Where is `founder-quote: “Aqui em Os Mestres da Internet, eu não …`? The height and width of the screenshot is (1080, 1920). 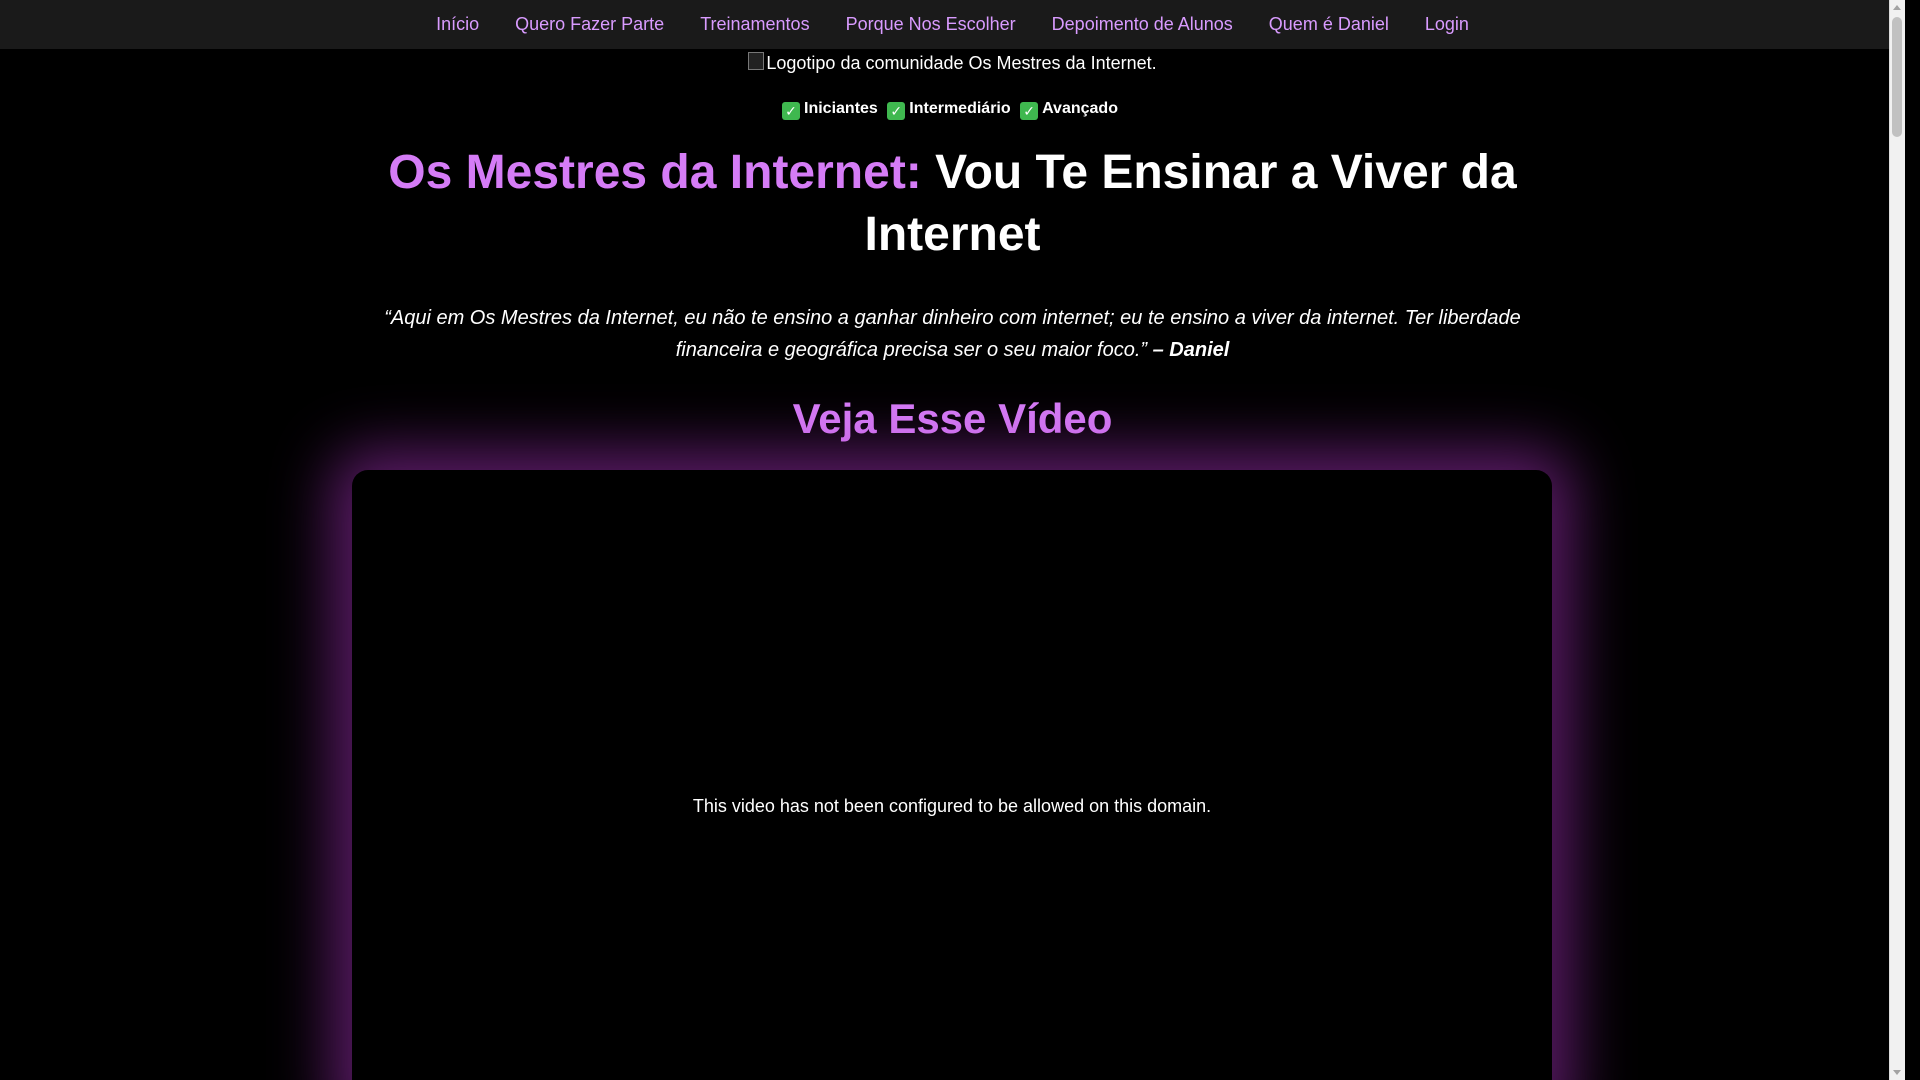 founder-quote: “Aqui em Os Mestres da Internet, eu não … is located at coordinates (953, 334).